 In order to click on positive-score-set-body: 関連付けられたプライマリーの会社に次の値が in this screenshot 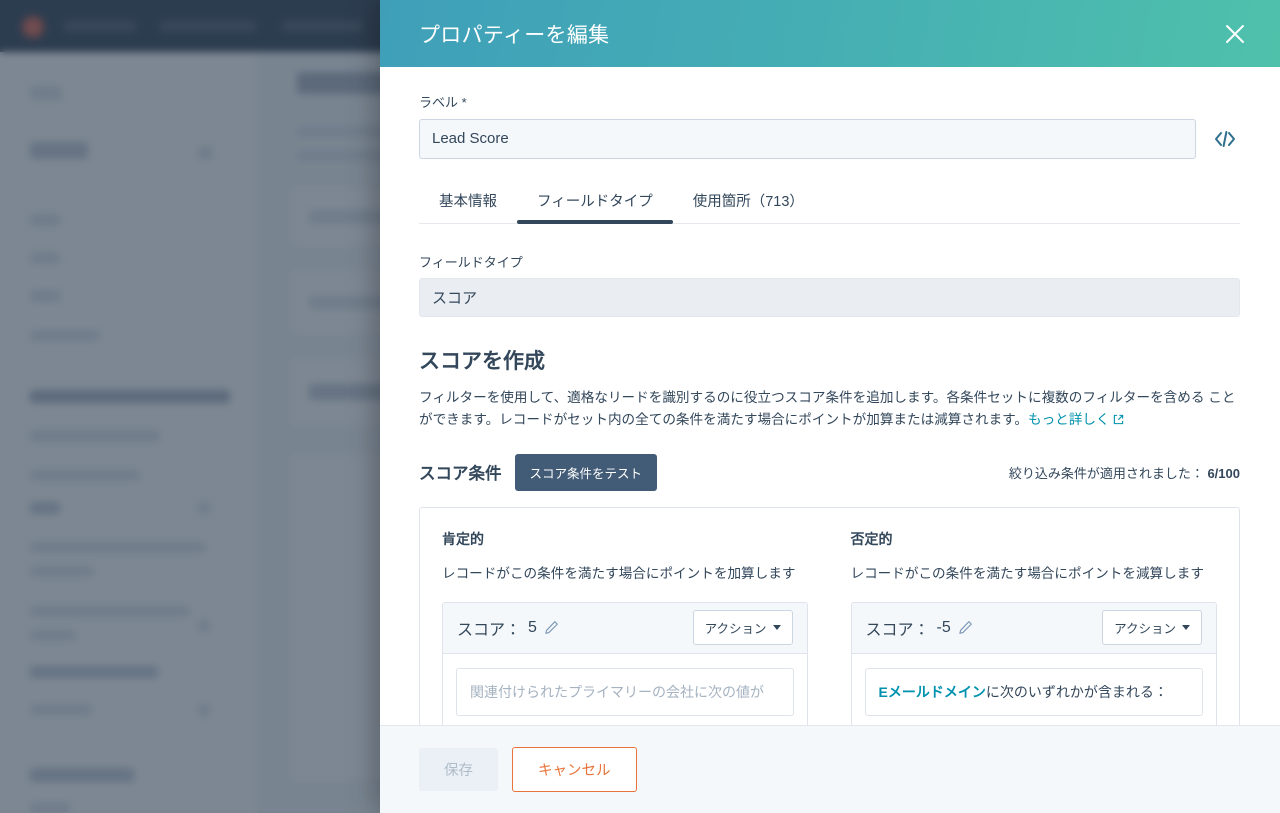, I will do `click(625, 689)`.